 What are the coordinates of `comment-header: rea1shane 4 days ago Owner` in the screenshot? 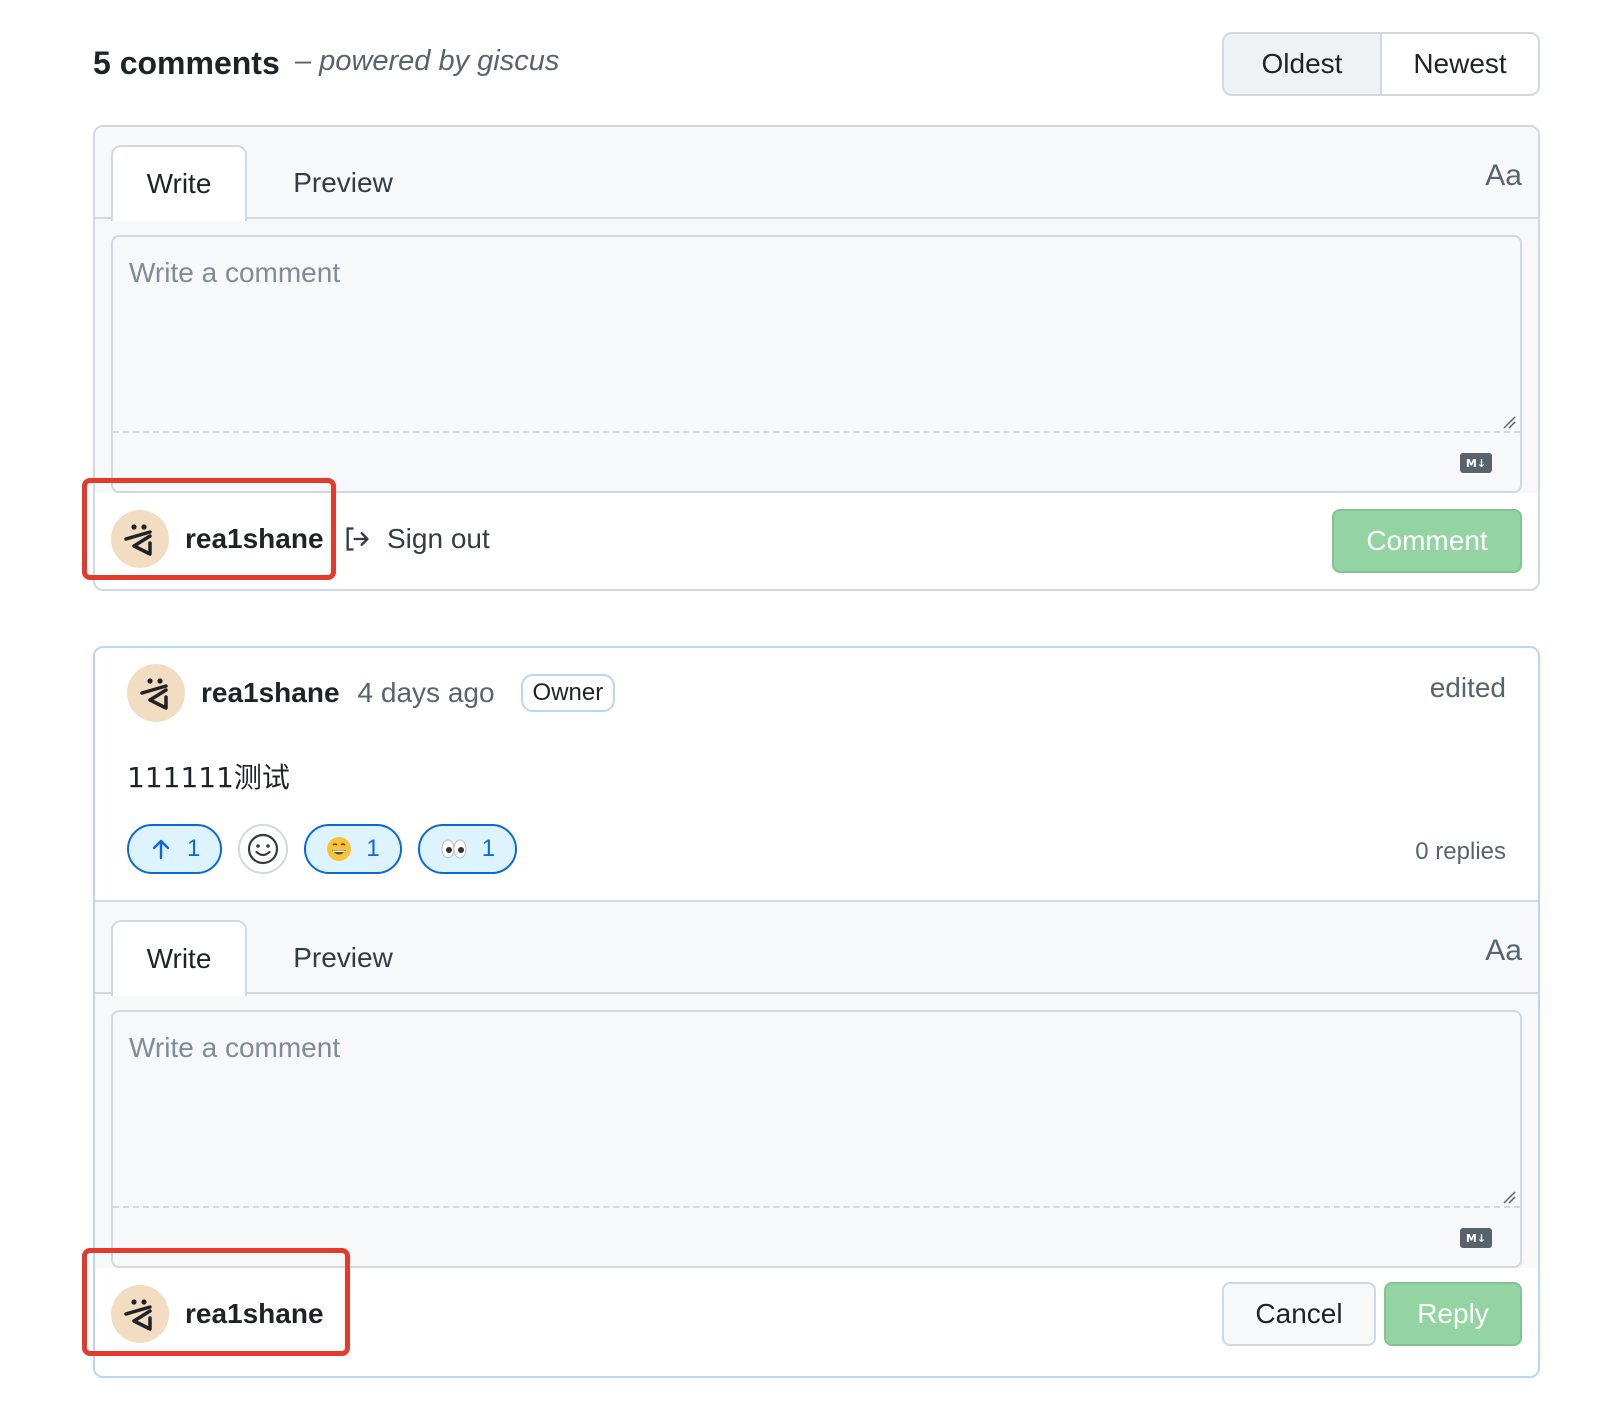 It's located at (371, 693).